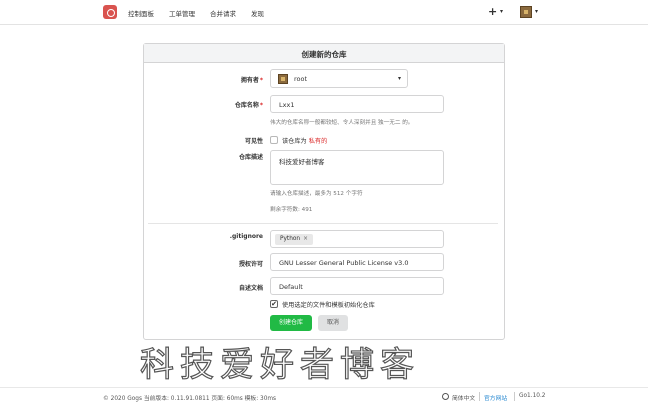 Image resolution: width=648 pixels, height=405 pixels. Describe the element at coordinates (250, 264) in the screenshot. I see `license-label: 授权许可` at that location.